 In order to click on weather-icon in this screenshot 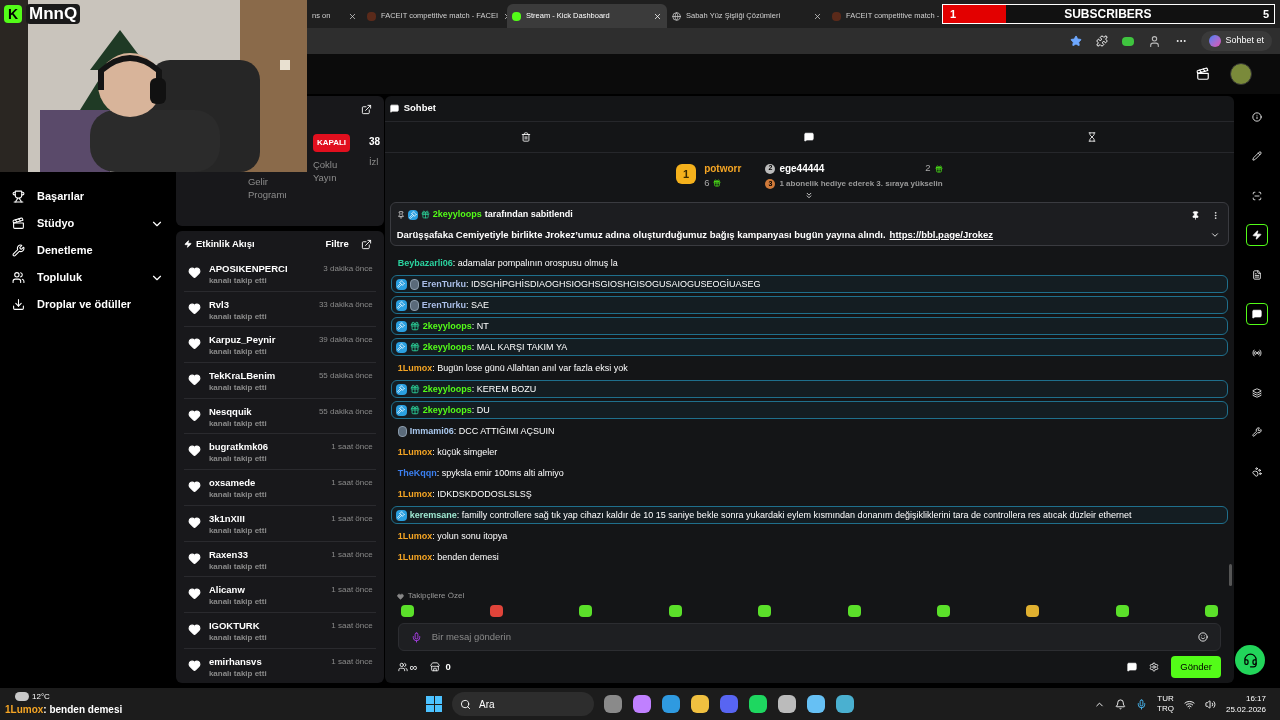, I will do `click(22, 696)`.